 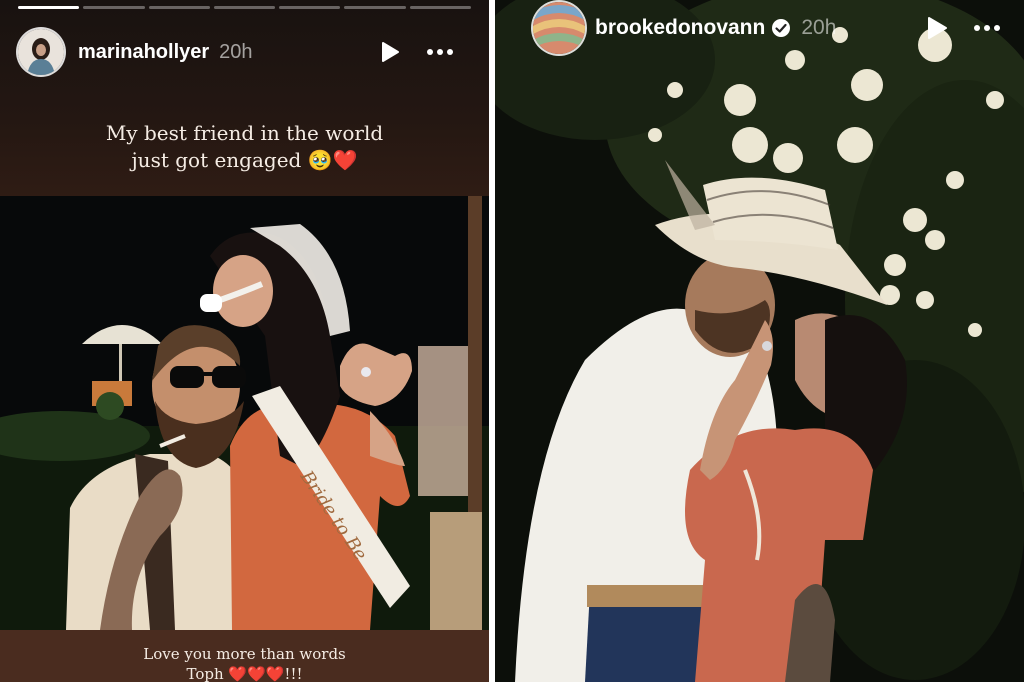 I want to click on story-header: marinahollyer 20h, so click(x=235, y=52).